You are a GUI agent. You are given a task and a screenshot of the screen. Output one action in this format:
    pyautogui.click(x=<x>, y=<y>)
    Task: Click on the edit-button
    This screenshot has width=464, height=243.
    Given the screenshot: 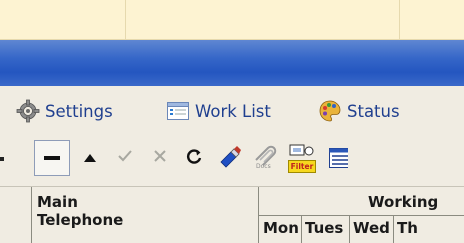 What is the action you would take?
    pyautogui.click(x=230, y=158)
    